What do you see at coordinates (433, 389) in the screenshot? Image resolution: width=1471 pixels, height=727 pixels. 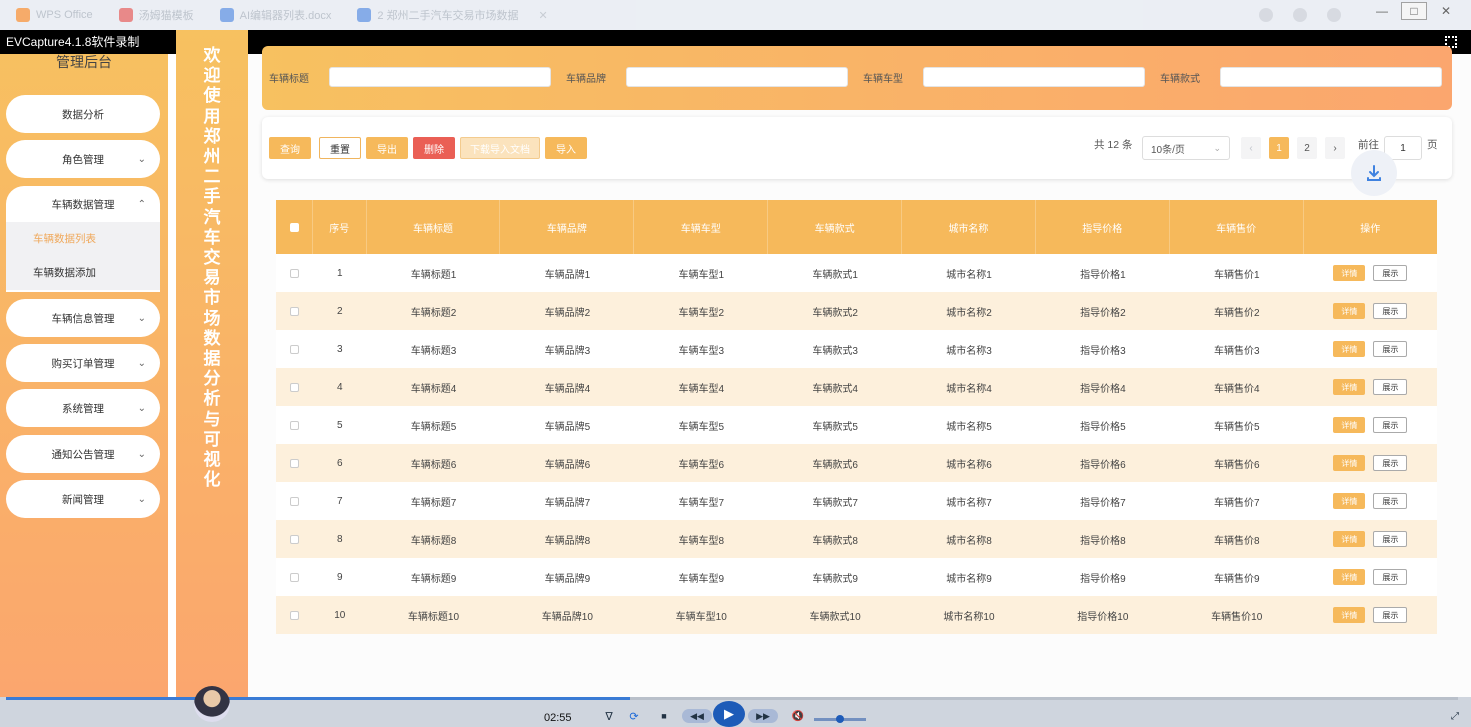 I see `table-cell: 车辆标题4` at bounding box center [433, 389].